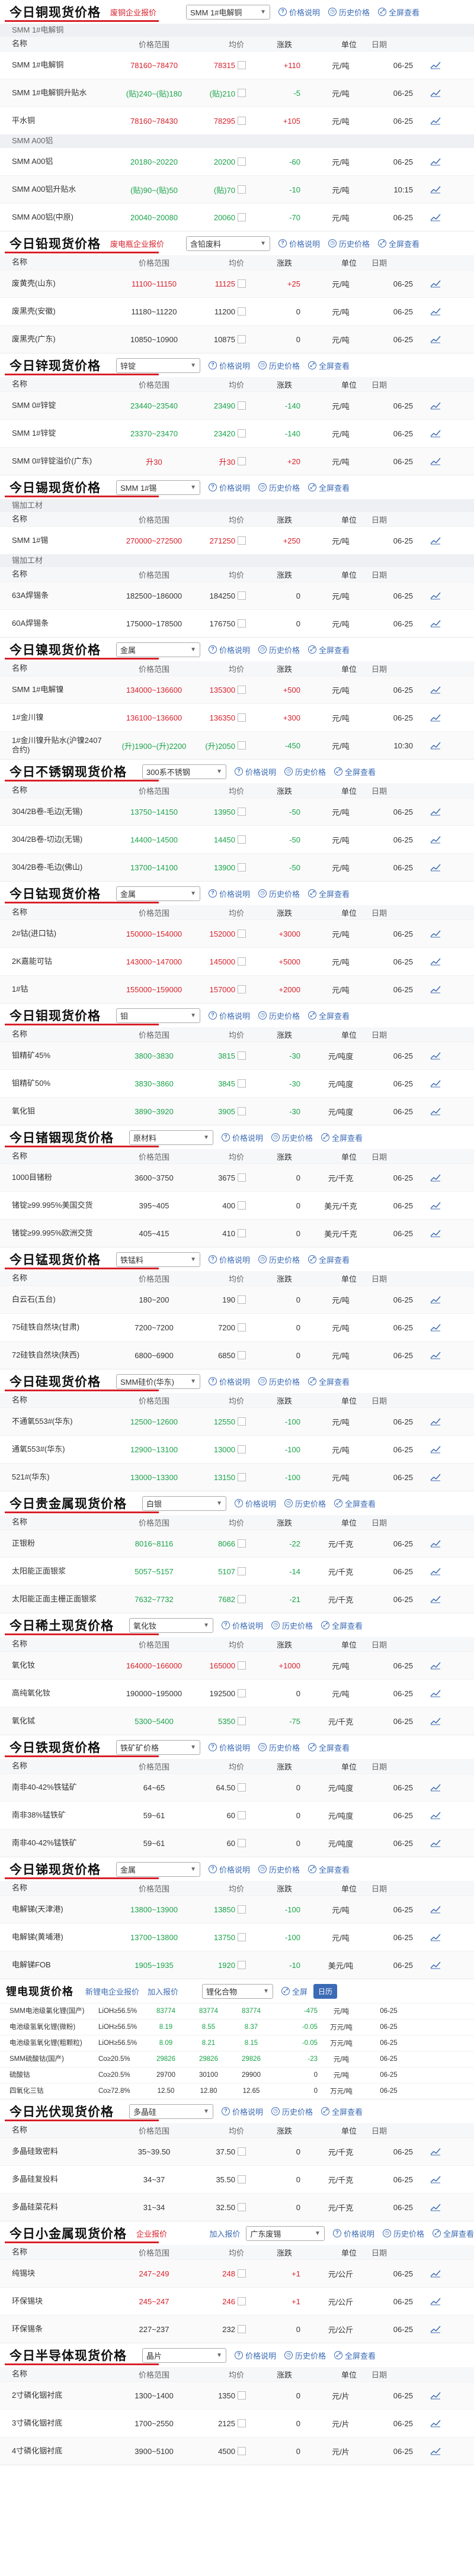  Describe the element at coordinates (237, 2179) in the screenshot. I see `table-row: 多晶硅复投料 34~37 35.50 0 元/千克 06-25` at that location.